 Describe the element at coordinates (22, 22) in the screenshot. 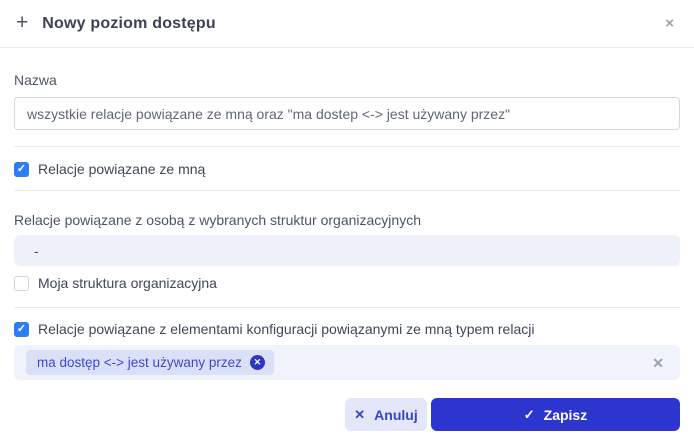

I see `plus-icon: +` at that location.